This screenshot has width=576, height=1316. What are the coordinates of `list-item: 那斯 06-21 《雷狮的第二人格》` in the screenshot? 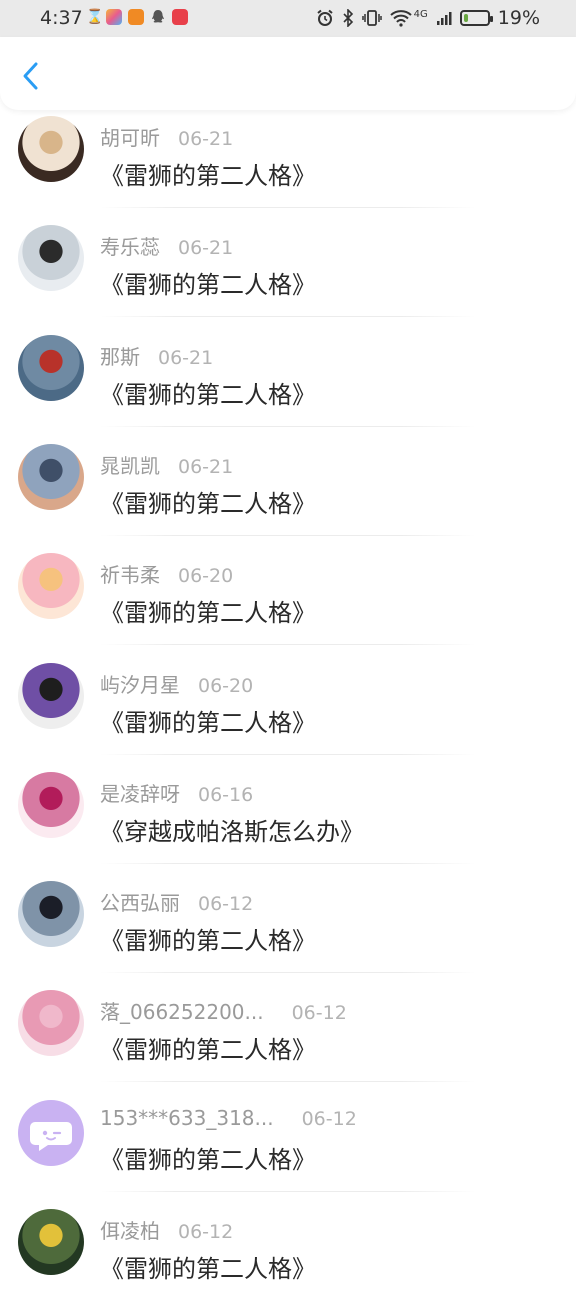 It's located at (288, 387).